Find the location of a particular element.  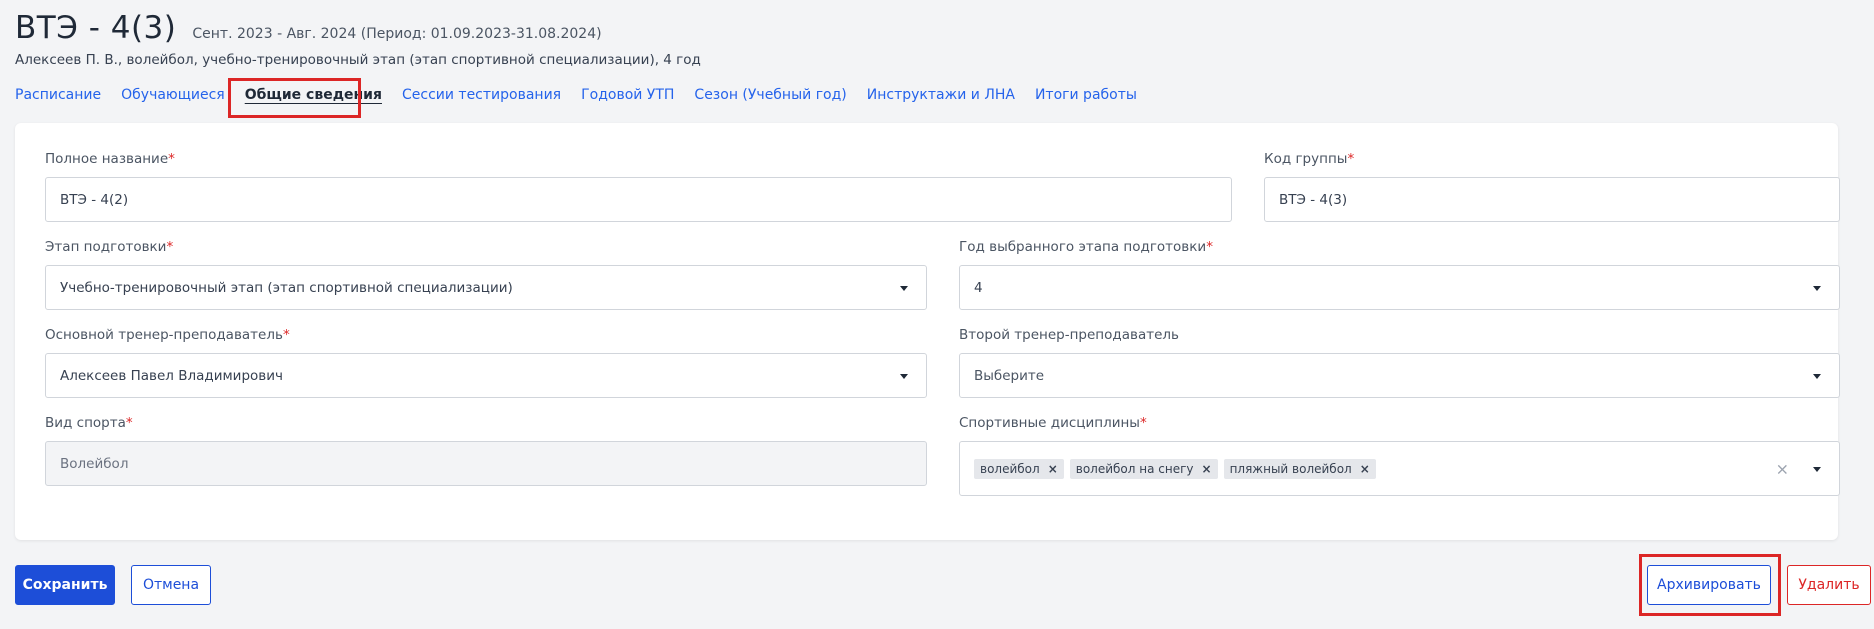

sport-field: Вид спорта* Волейбол is located at coordinates (486, 449).